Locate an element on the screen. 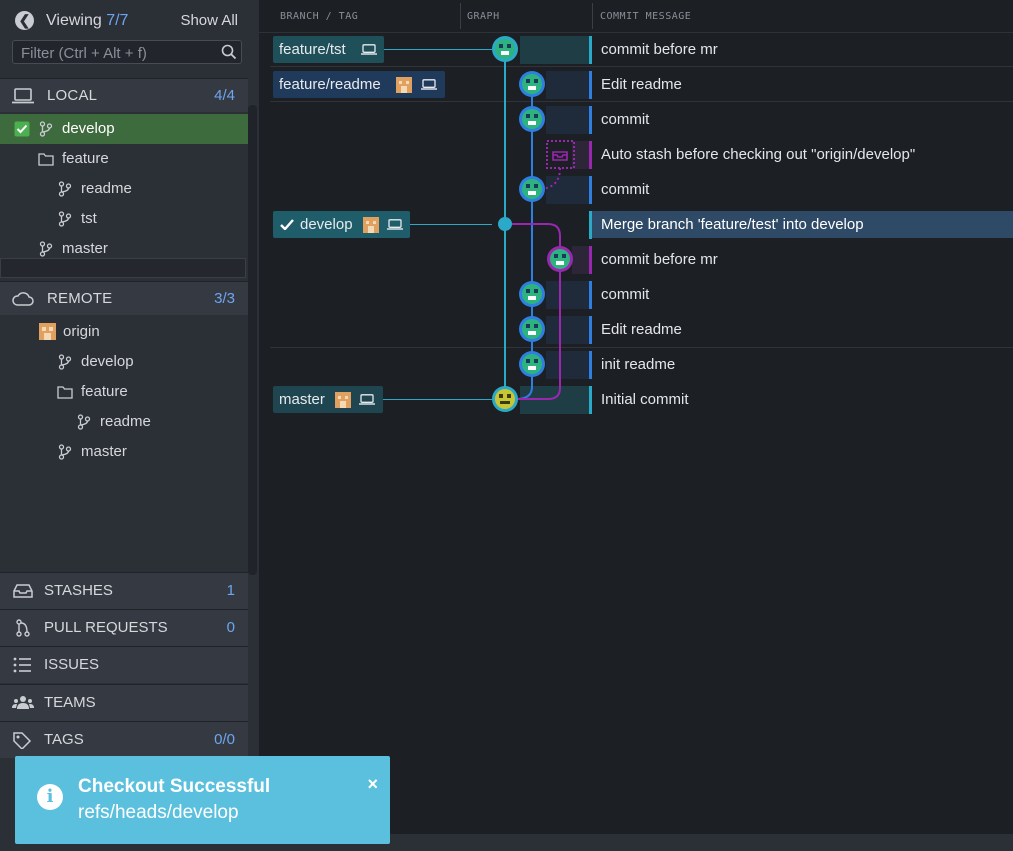 Image resolution: width=1013 pixels, height=851 pixels. local-branch-master: master is located at coordinates (124, 246).